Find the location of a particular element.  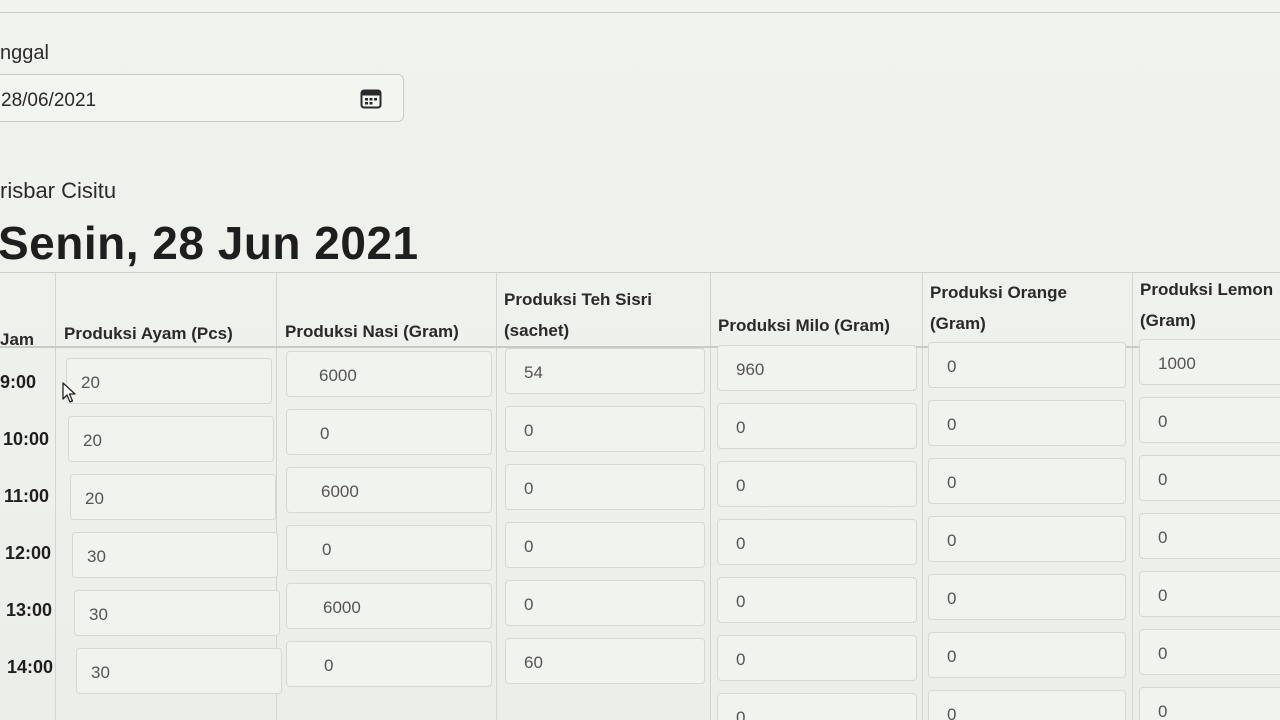

date-field-label: nggal is located at coordinates (24, 53).